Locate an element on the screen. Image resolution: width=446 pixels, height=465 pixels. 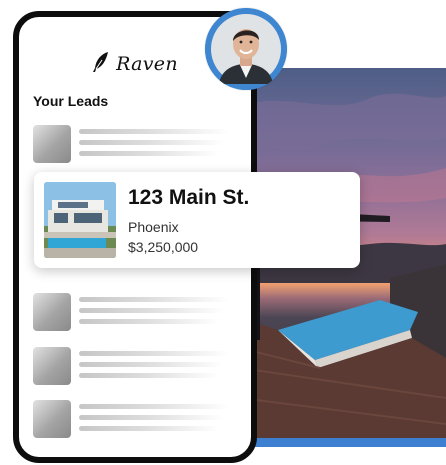
listing-city: Phoenix is located at coordinates (153, 227).